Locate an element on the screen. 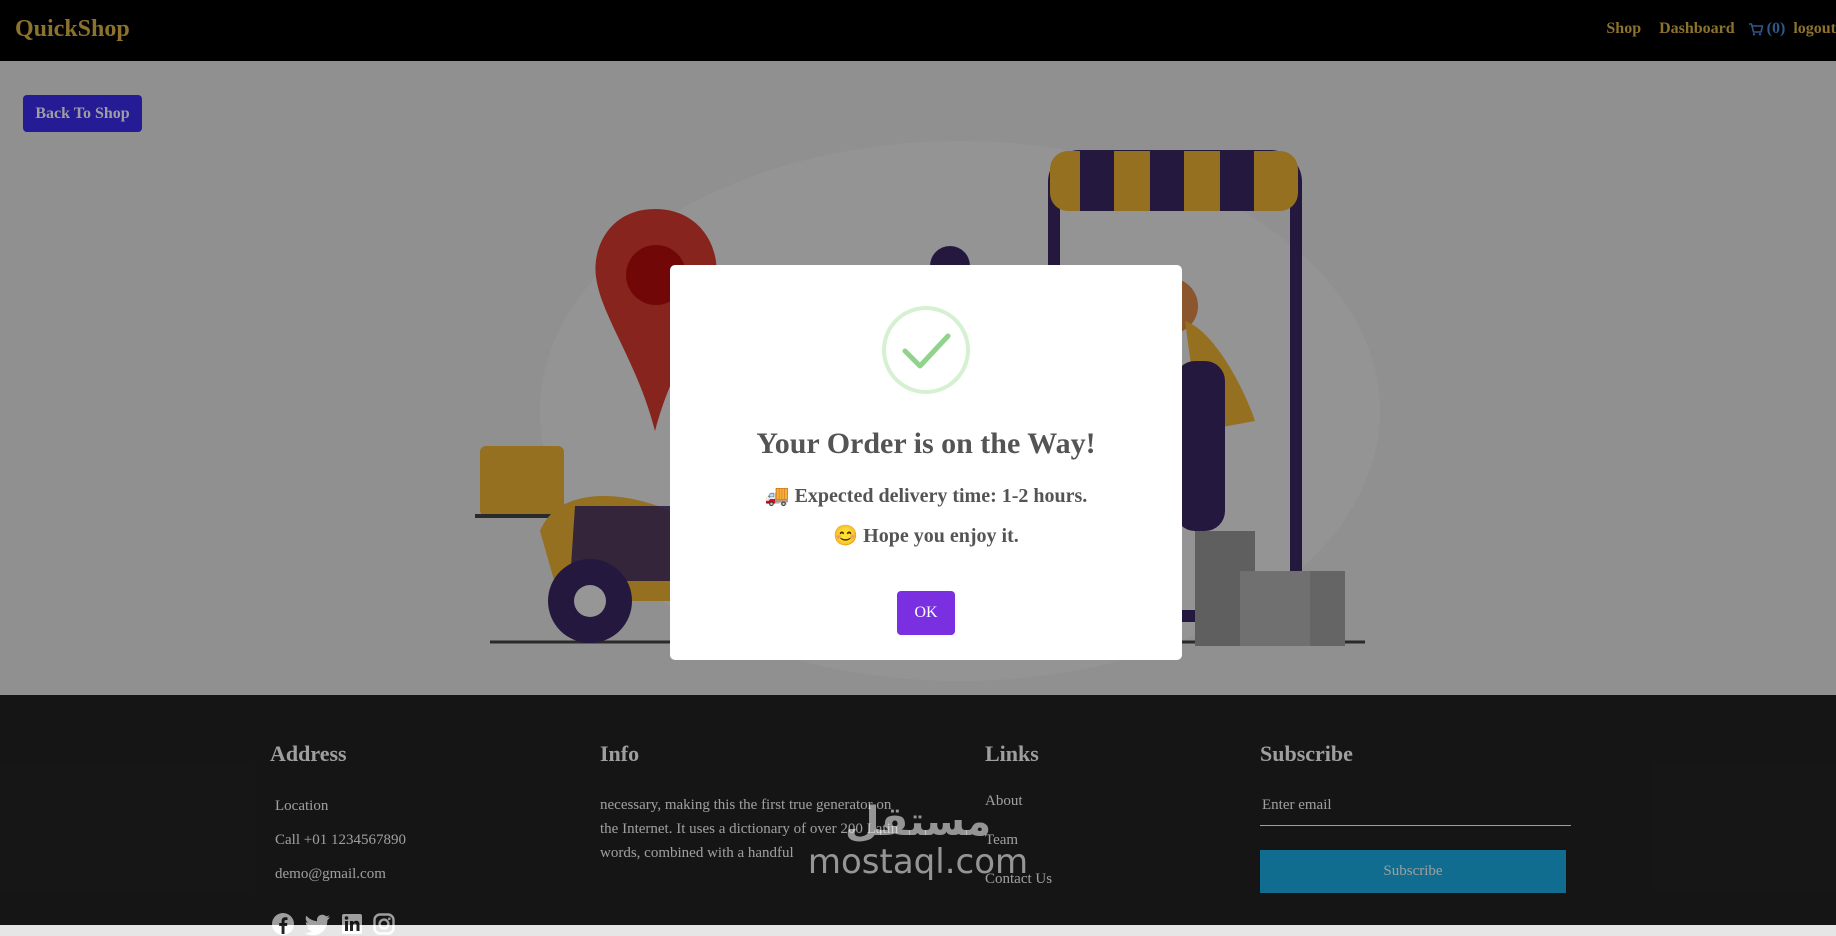 Image resolution: width=1836 pixels, height=936 pixels. delivery-time-text: 🚚 Expected delivery time: 1-2 hours. is located at coordinates (926, 496).